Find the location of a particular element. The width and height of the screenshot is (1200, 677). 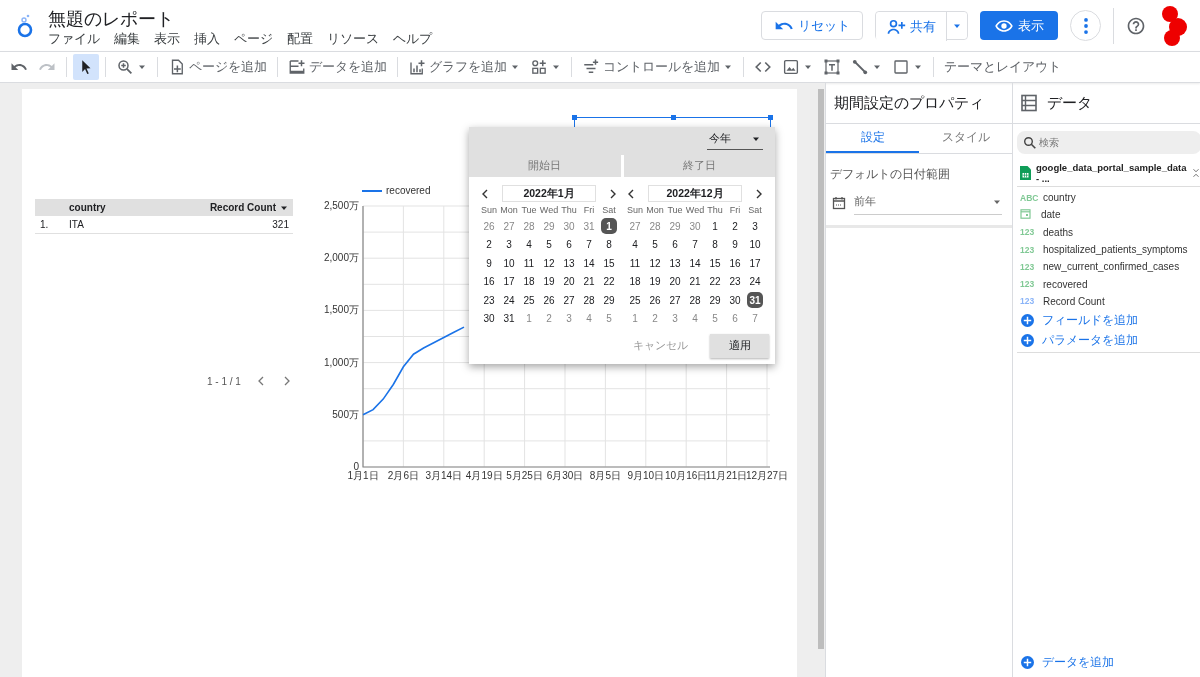

table-cell-text: ITA is located at coordinates (77, 224).